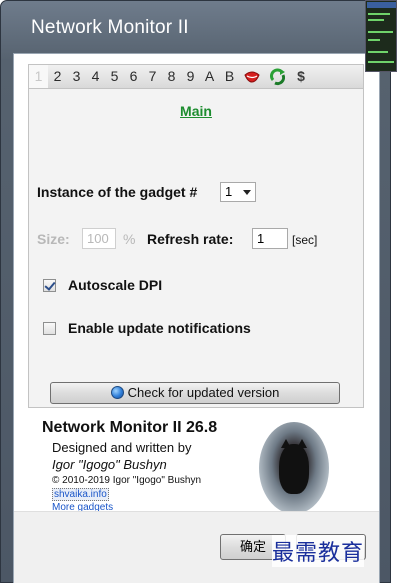  Describe the element at coordinates (152, 76) in the screenshot. I see `tab-7: 7` at that location.